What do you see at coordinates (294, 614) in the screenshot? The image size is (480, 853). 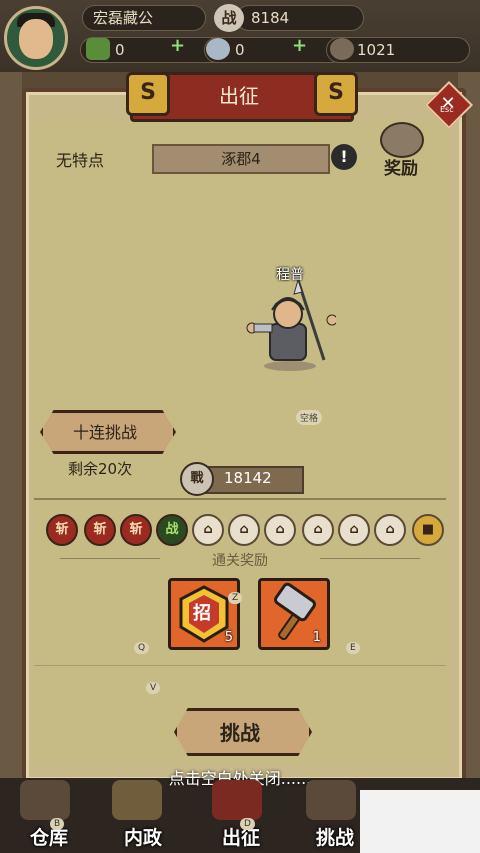 I see `reward-item-hammer: 1` at bounding box center [294, 614].